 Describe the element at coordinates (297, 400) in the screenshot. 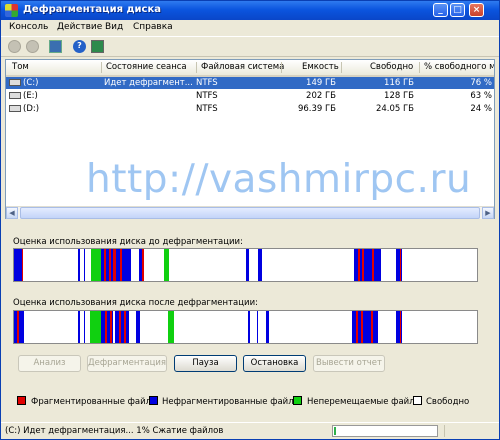

I see `legend-unmovable-swatch` at that location.